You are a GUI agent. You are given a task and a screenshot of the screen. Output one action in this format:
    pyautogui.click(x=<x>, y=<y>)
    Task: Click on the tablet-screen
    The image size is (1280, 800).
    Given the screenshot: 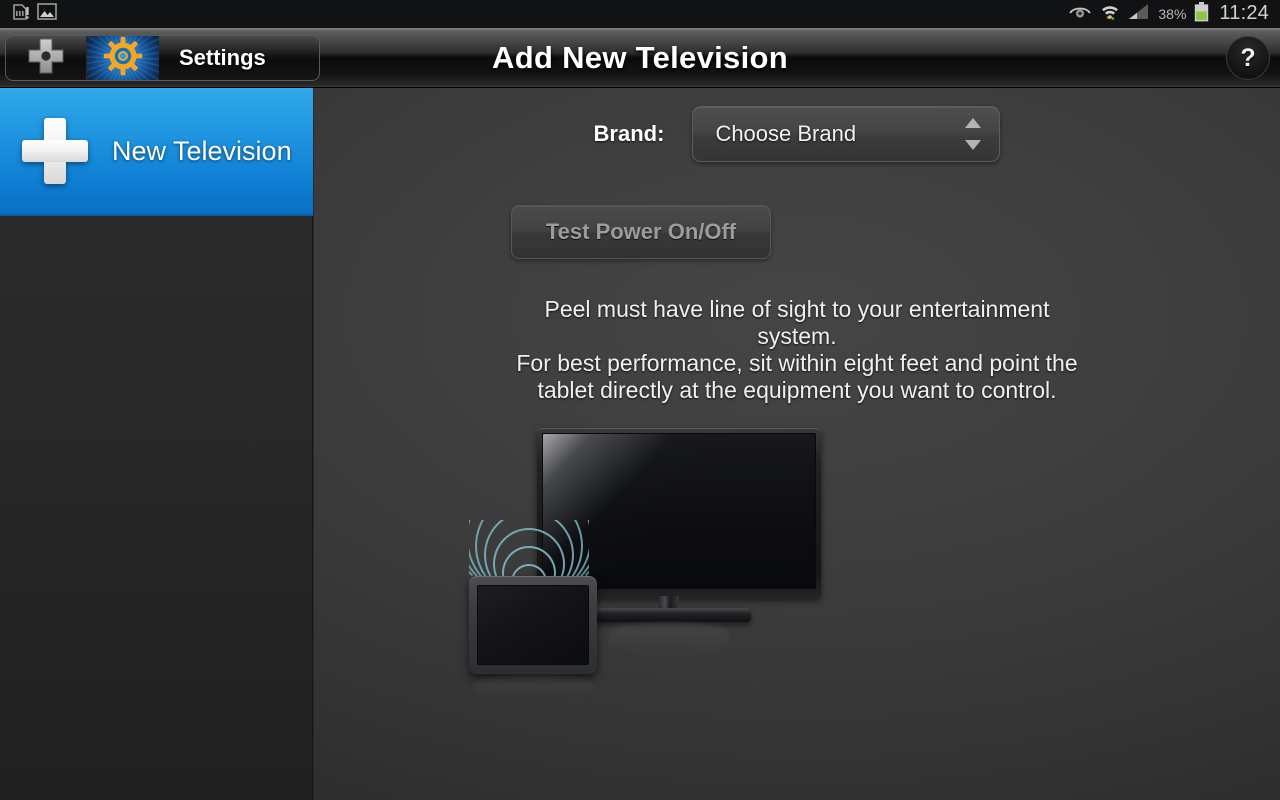 What is the action you would take?
    pyautogui.click(x=533, y=625)
    